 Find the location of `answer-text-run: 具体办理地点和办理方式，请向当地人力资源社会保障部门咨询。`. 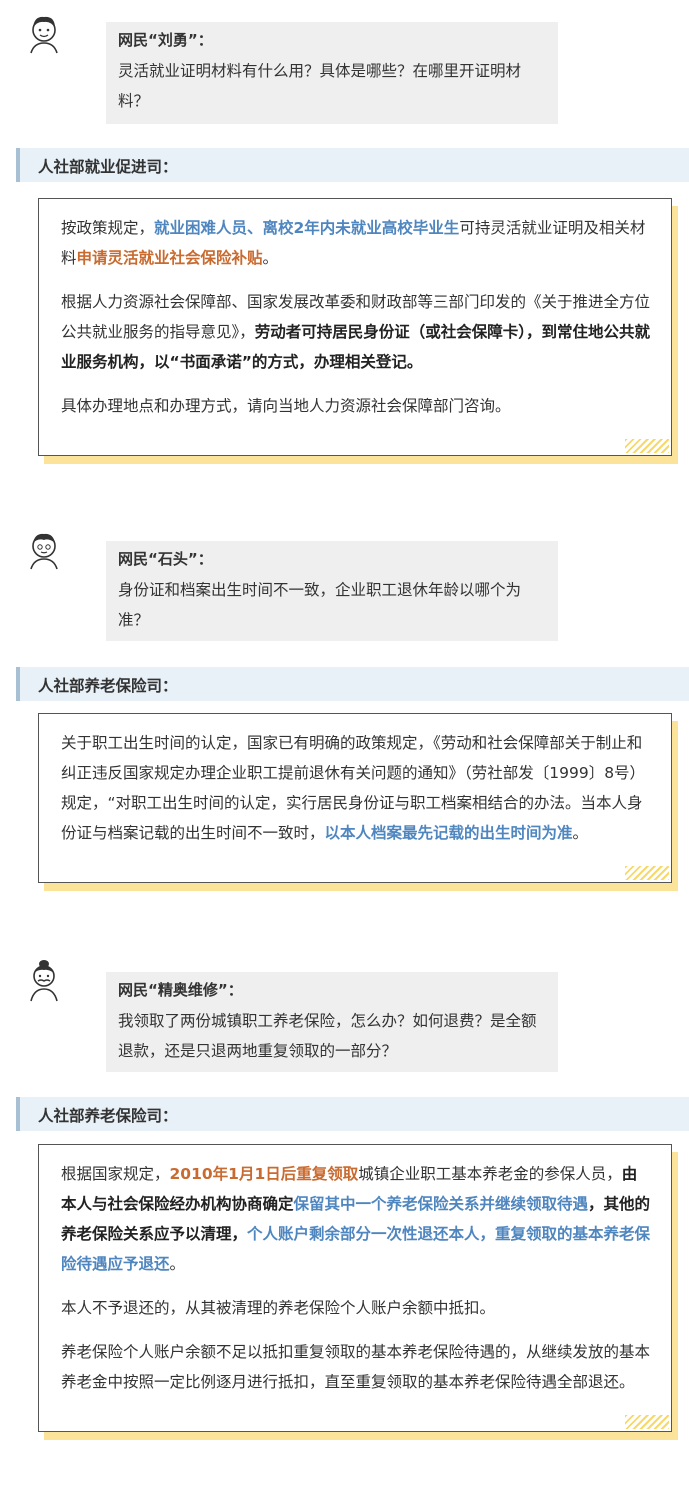

answer-text-run: 具体办理地点和办理方式，请向当地人力资源社会保障部门咨询。 is located at coordinates (286, 406).